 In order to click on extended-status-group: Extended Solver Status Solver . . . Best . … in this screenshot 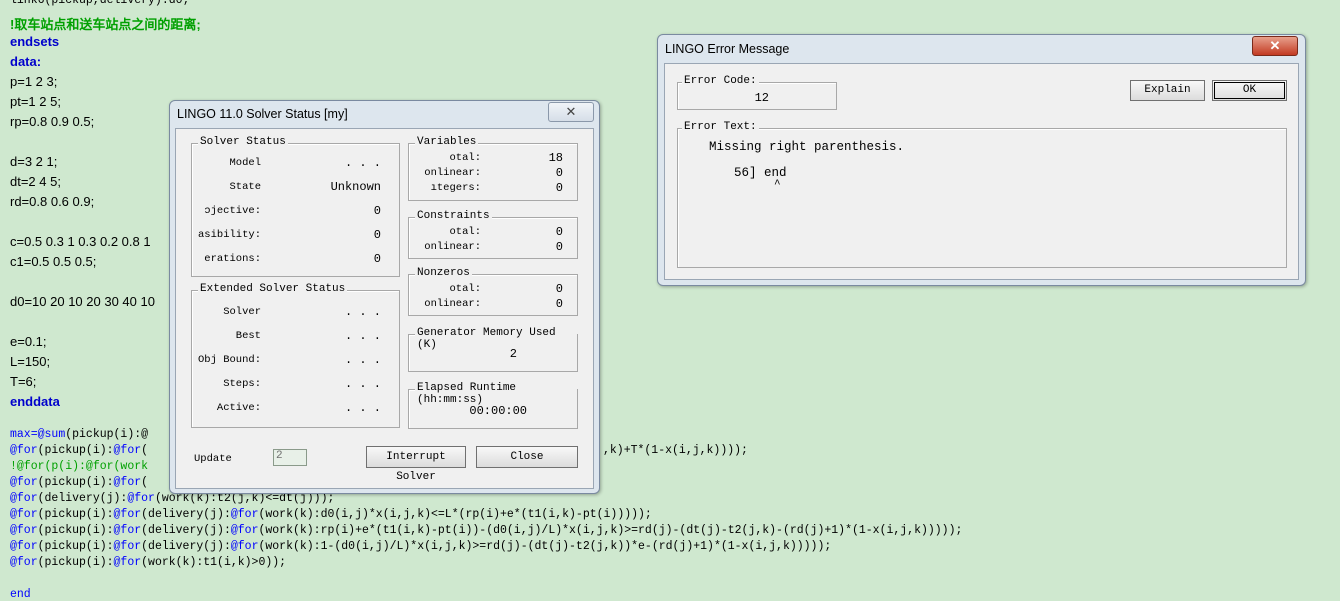, I will do `click(295, 355)`.